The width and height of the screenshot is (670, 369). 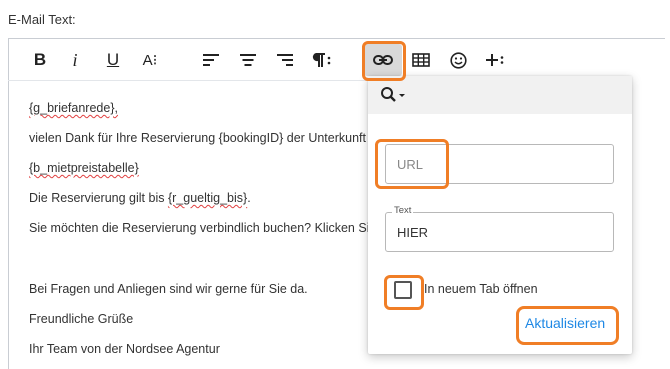 What do you see at coordinates (42, 19) in the screenshot?
I see `field-label: E-Mail Text:` at bounding box center [42, 19].